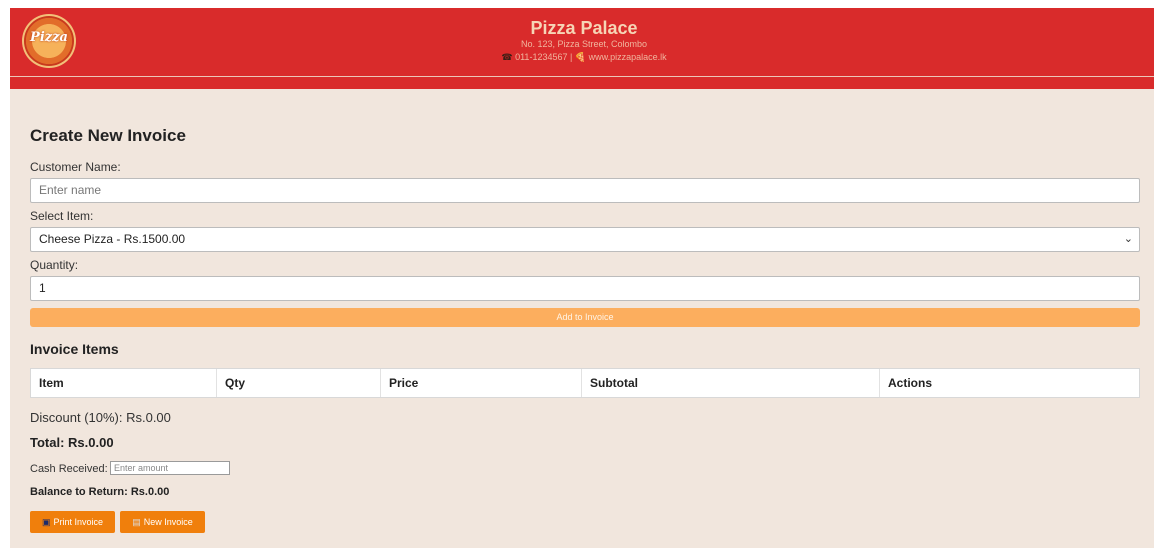 The height and width of the screenshot is (548, 1154). I want to click on print-invoice-button: ▣ Print Invoice, so click(72, 522).